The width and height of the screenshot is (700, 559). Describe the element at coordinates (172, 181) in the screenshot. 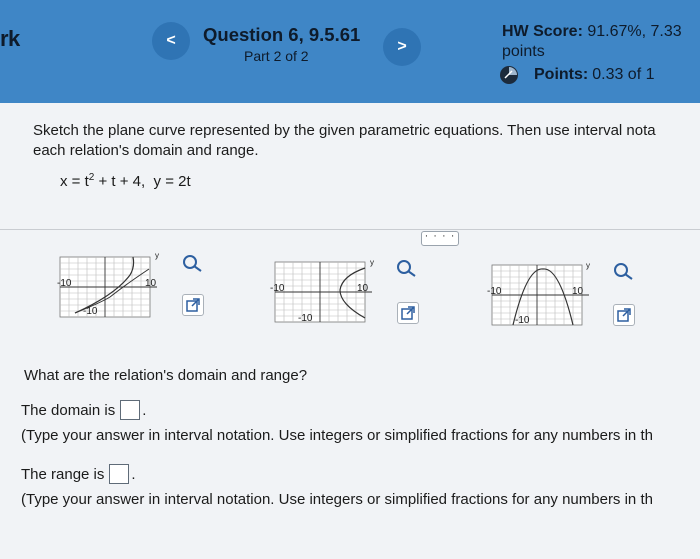

I see `equation-y: y = 2t` at that location.